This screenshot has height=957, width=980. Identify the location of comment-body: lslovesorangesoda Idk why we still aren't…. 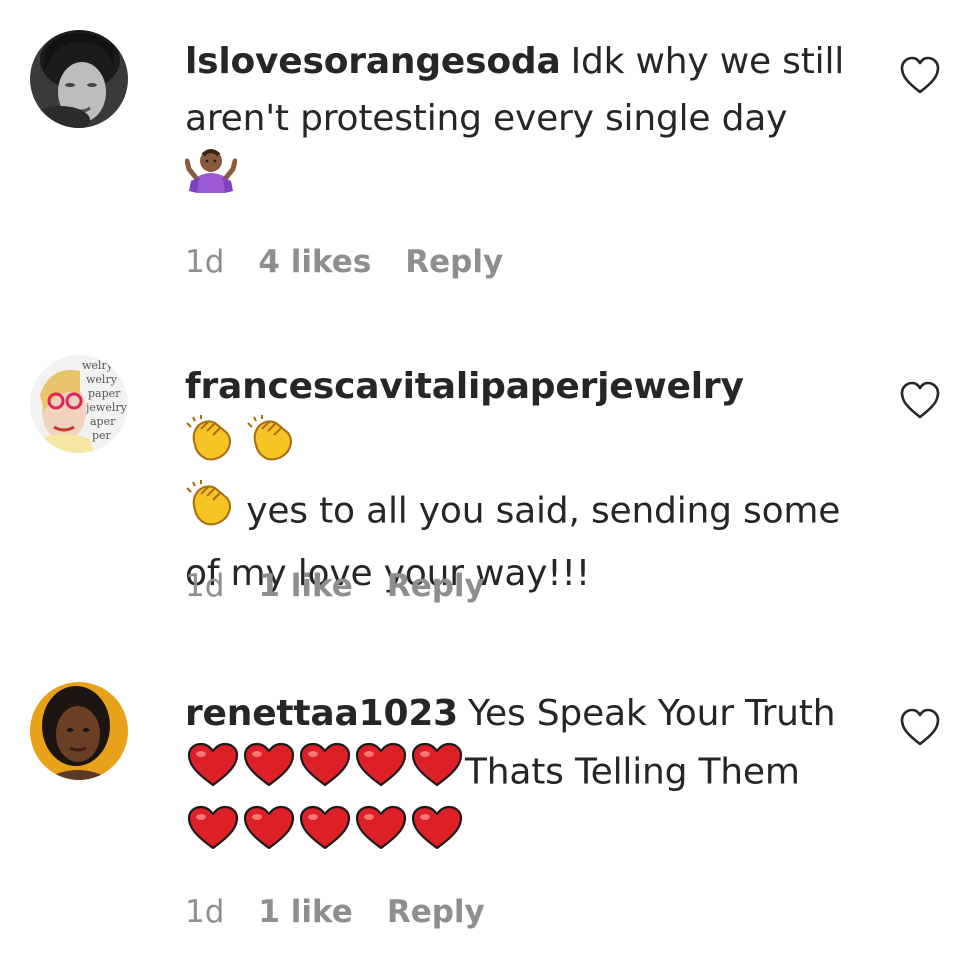
(519, 121).